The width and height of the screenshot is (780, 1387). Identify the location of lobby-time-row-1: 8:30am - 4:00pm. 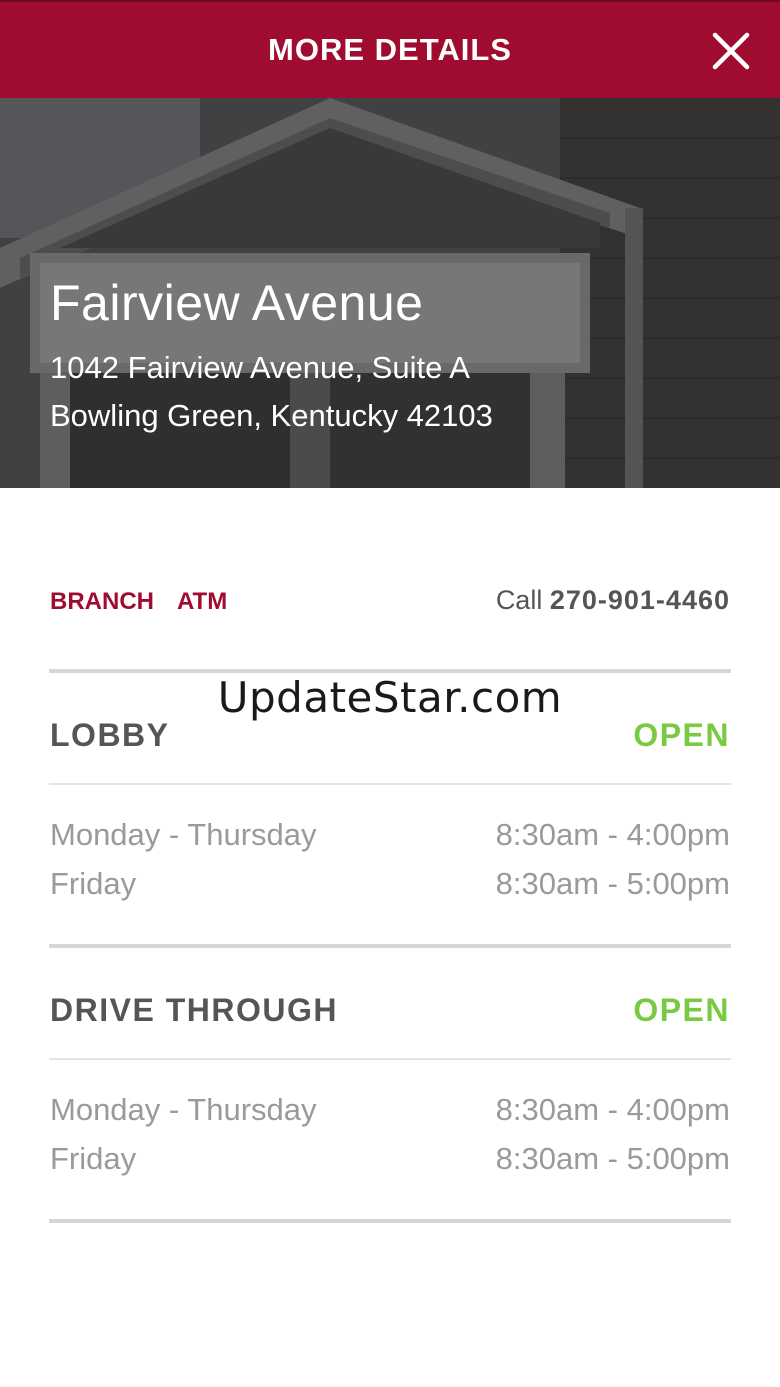
(612, 834).